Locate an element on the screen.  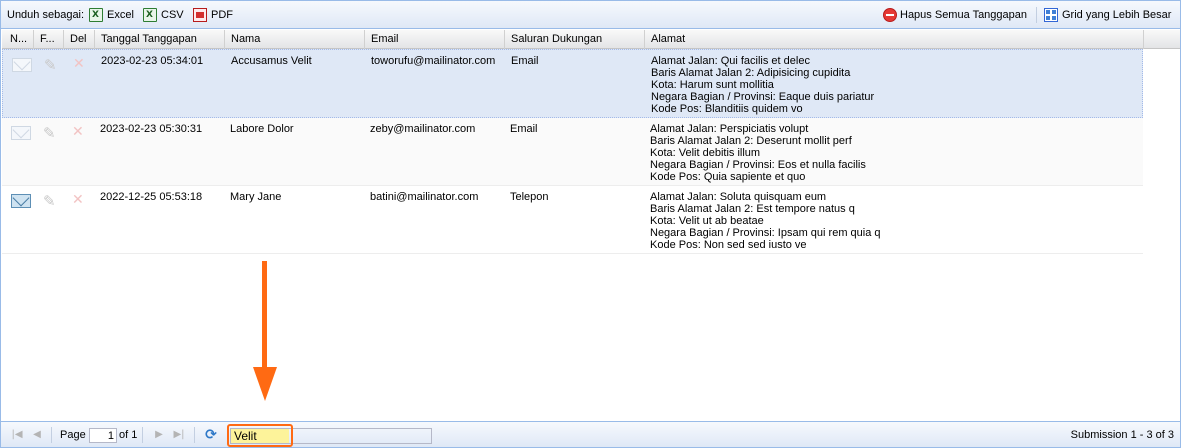
email-cell: zeby@mailinator.com is located at coordinates (423, 129).